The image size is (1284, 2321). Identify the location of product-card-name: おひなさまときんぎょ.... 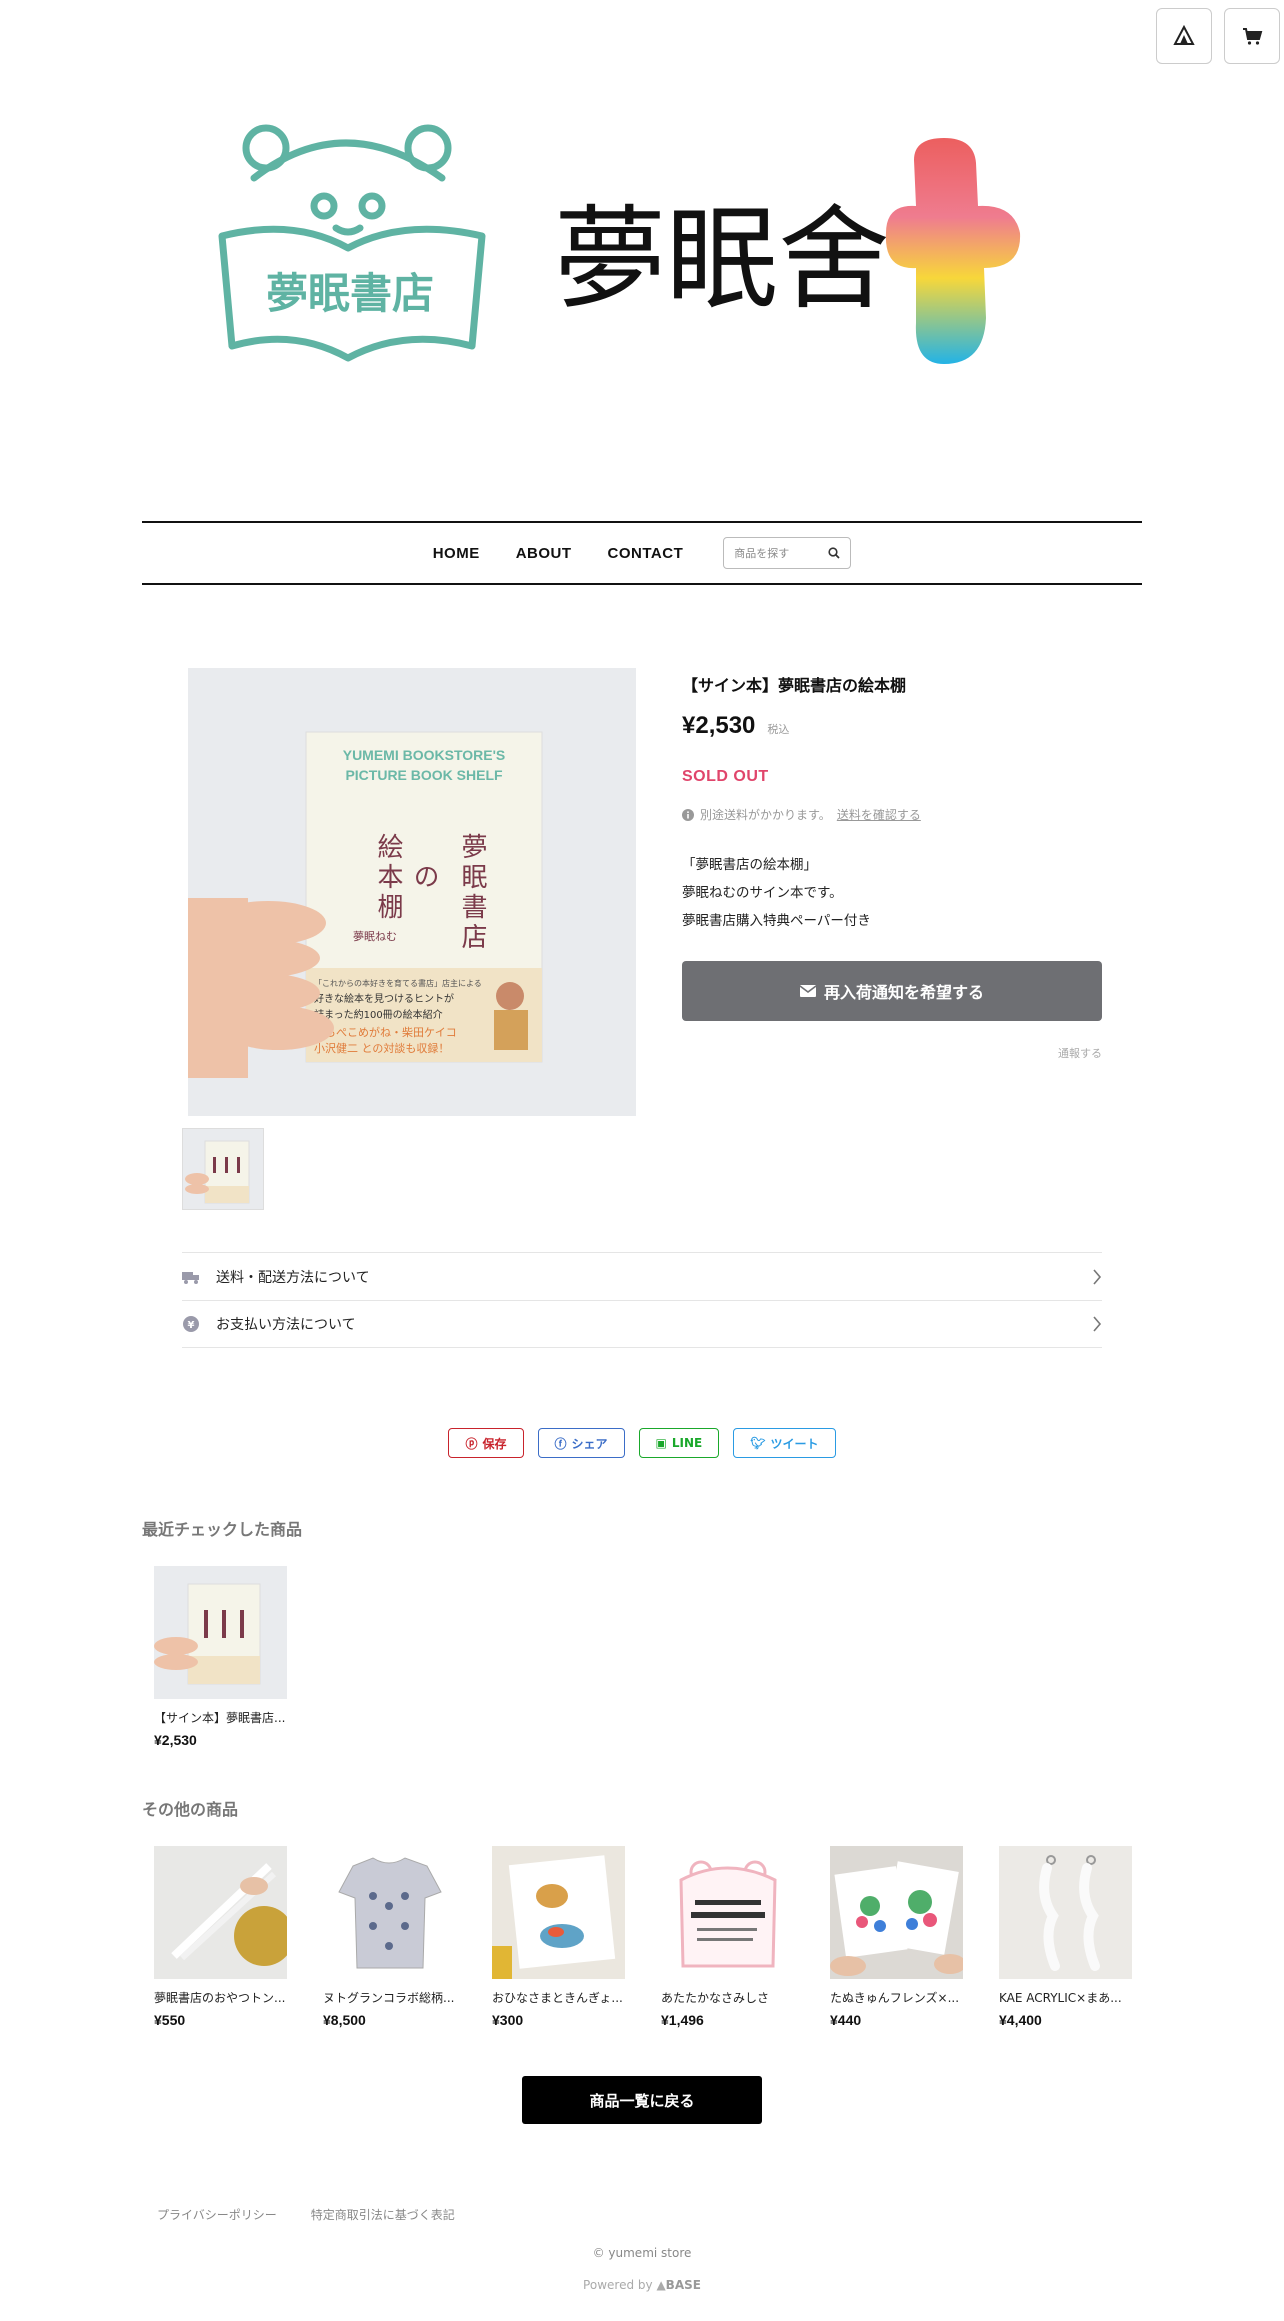
(557, 1998).